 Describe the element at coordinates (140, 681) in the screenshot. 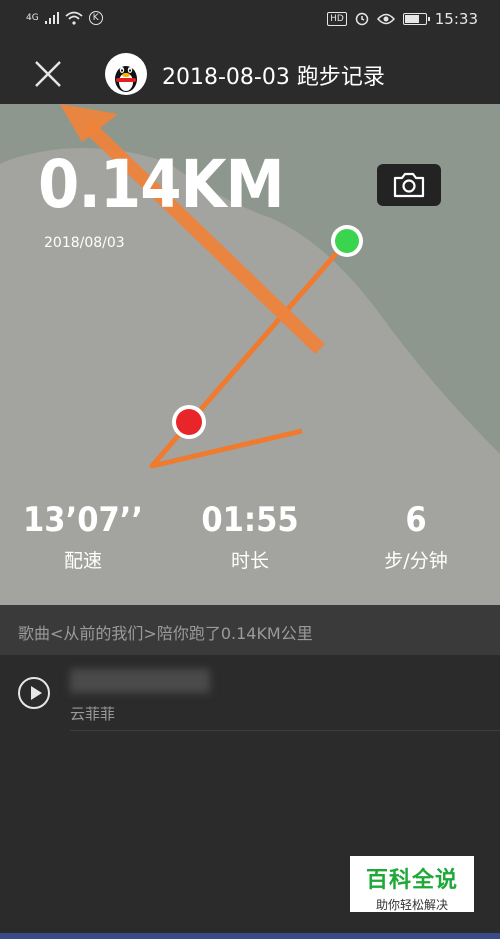

I see `song-title-blurred` at that location.